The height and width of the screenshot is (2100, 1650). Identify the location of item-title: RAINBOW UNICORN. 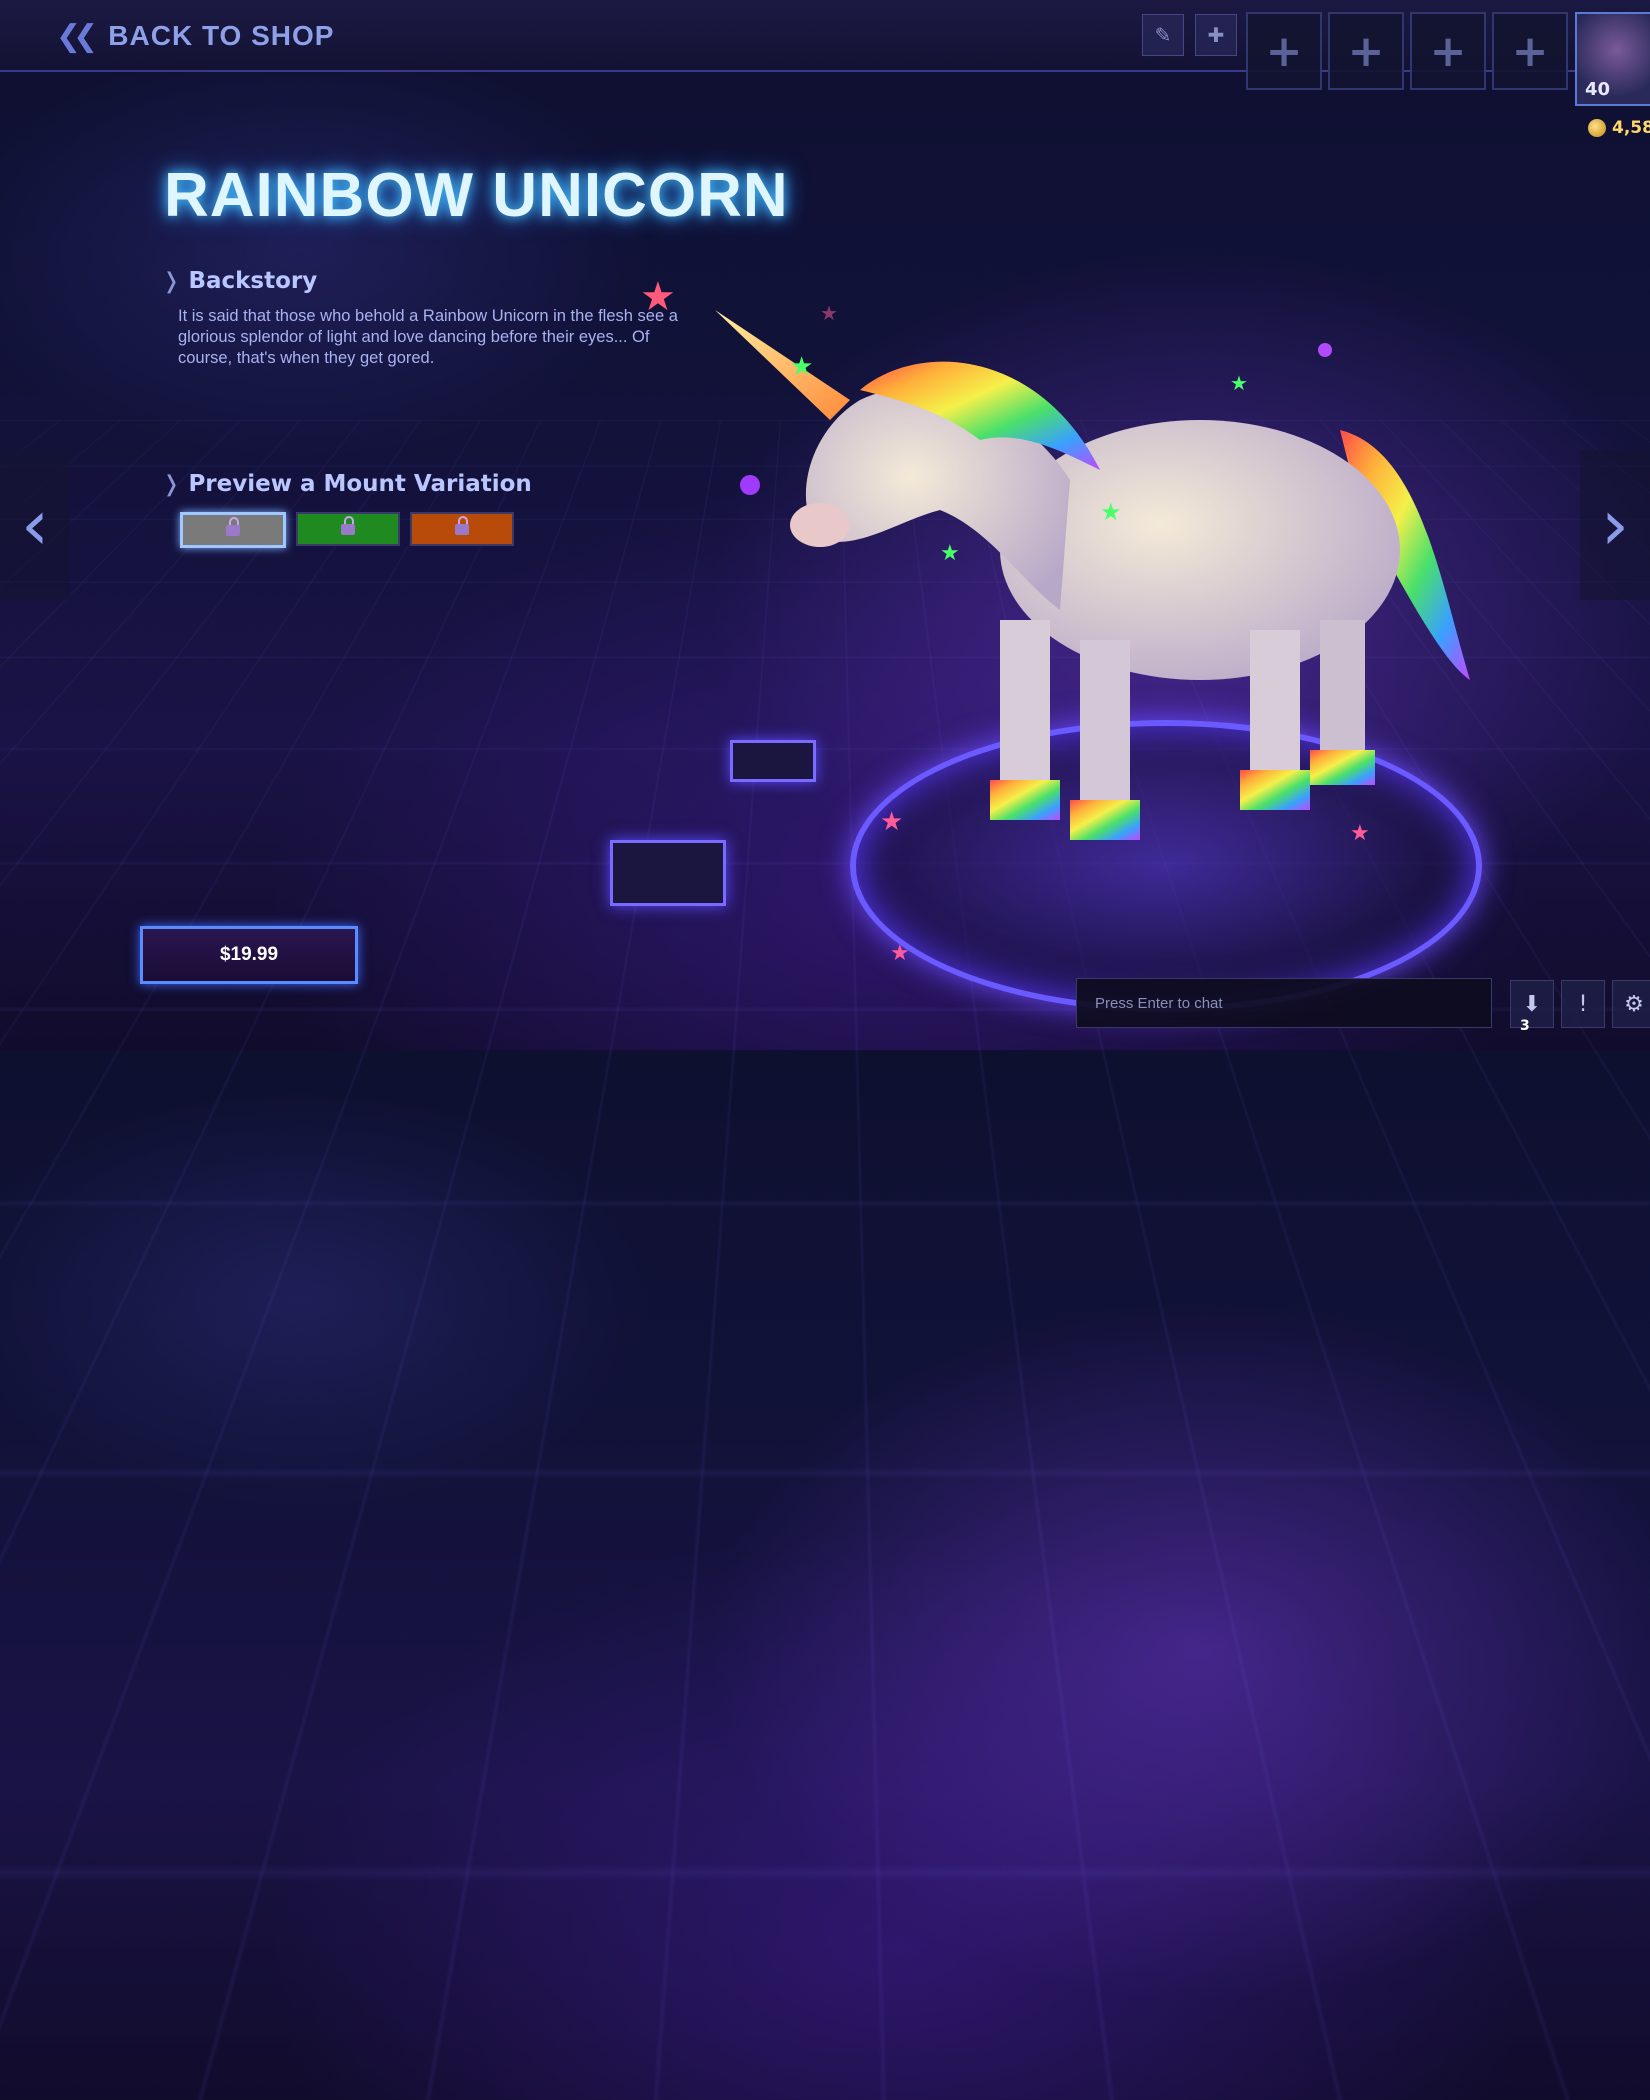
(476, 195).